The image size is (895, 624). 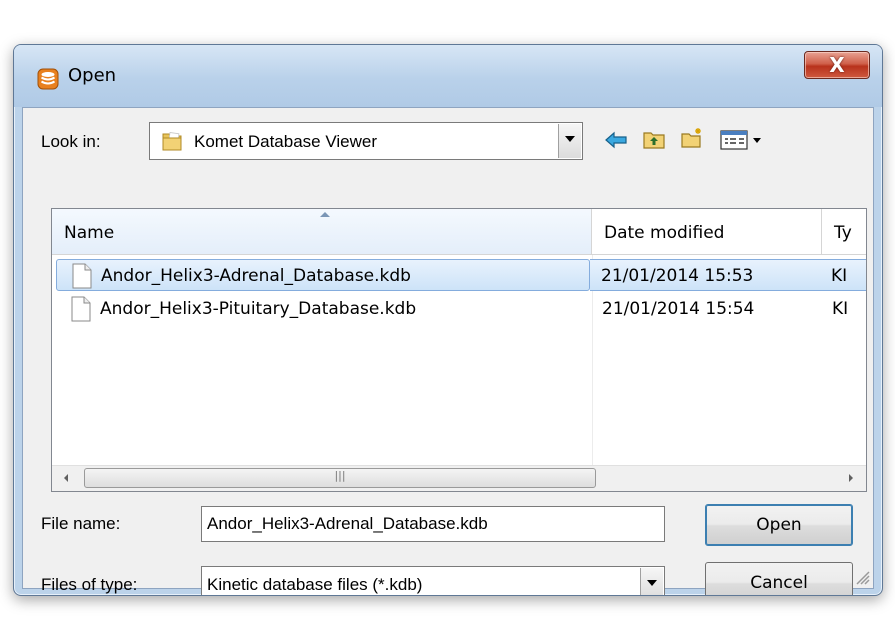 What do you see at coordinates (92, 75) in the screenshot?
I see `dialog-title: Open` at bounding box center [92, 75].